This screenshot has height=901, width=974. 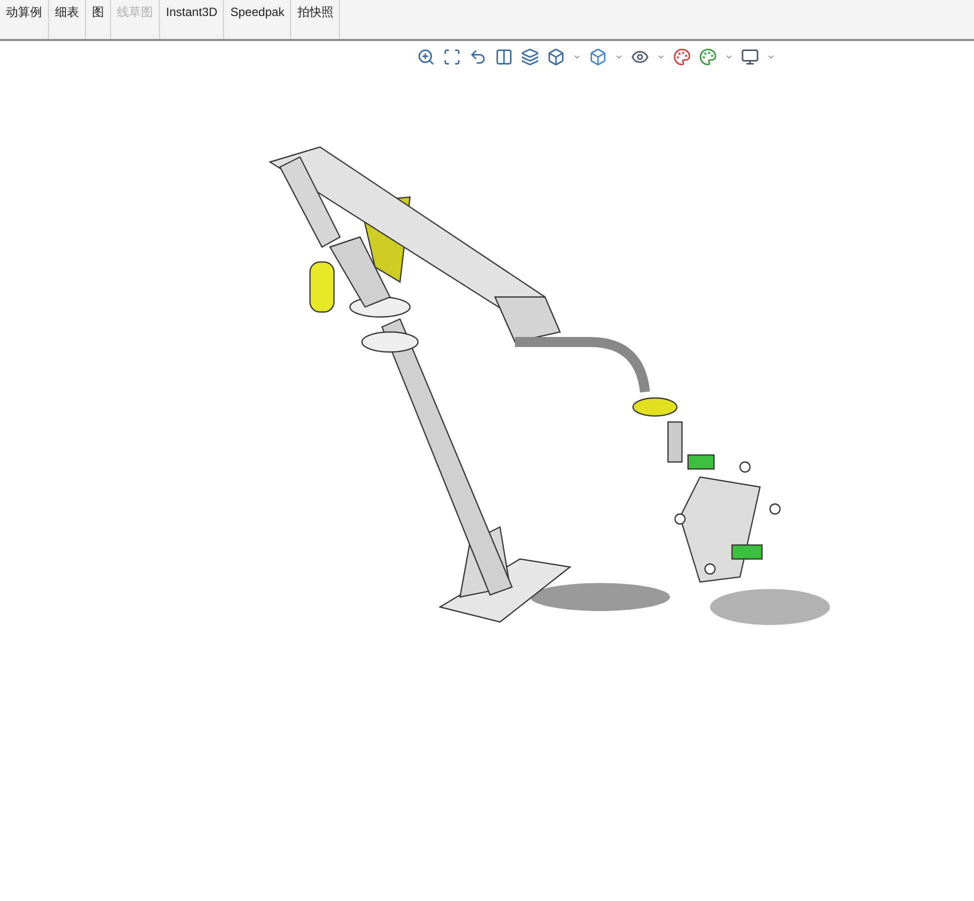 What do you see at coordinates (750, 57) in the screenshot?
I see `monitor-icon` at bounding box center [750, 57].